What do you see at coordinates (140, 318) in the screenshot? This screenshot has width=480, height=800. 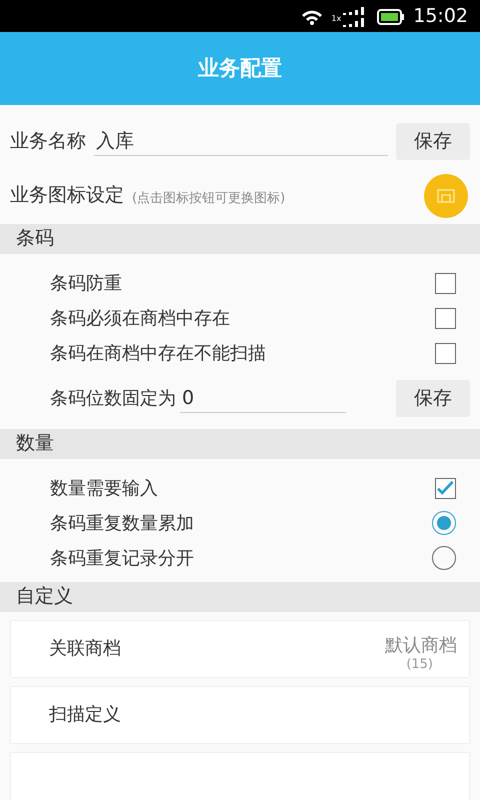 I see `option-label: 条码必须在商档中存在` at bounding box center [140, 318].